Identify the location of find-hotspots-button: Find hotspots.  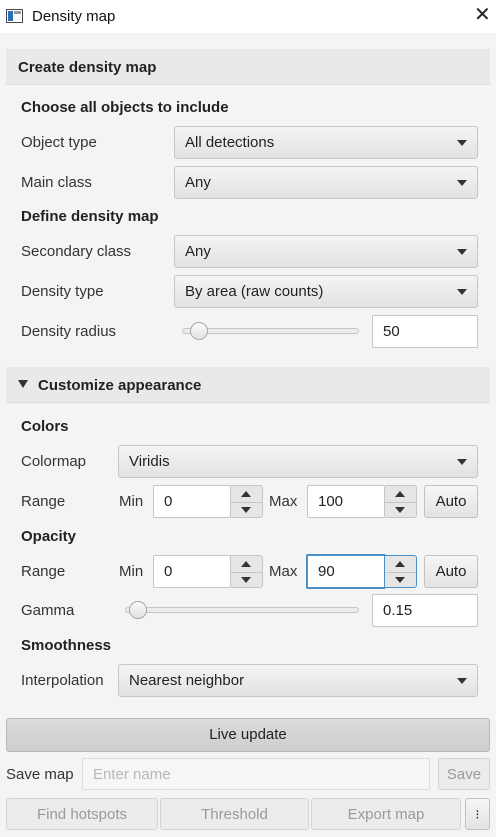
(82, 814).